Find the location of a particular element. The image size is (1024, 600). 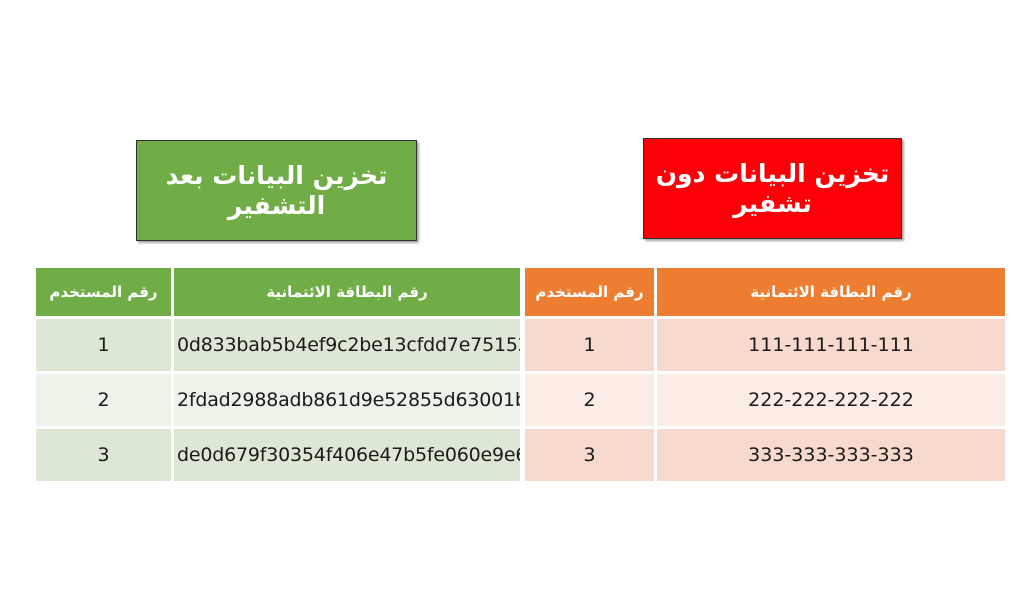

table-row: 2fdad2988adb861d9e52855d63001bc1 2 is located at coordinates (278, 398).